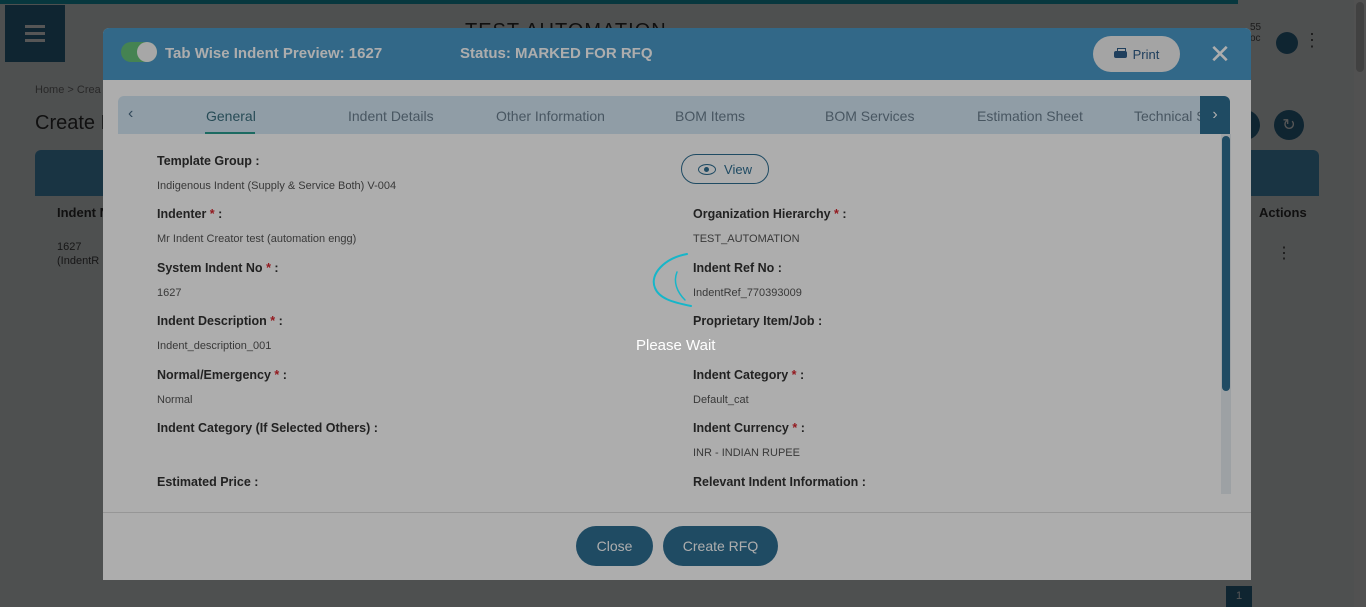  What do you see at coordinates (676, 345) in the screenshot?
I see `loading-message: Please Wait` at bounding box center [676, 345].